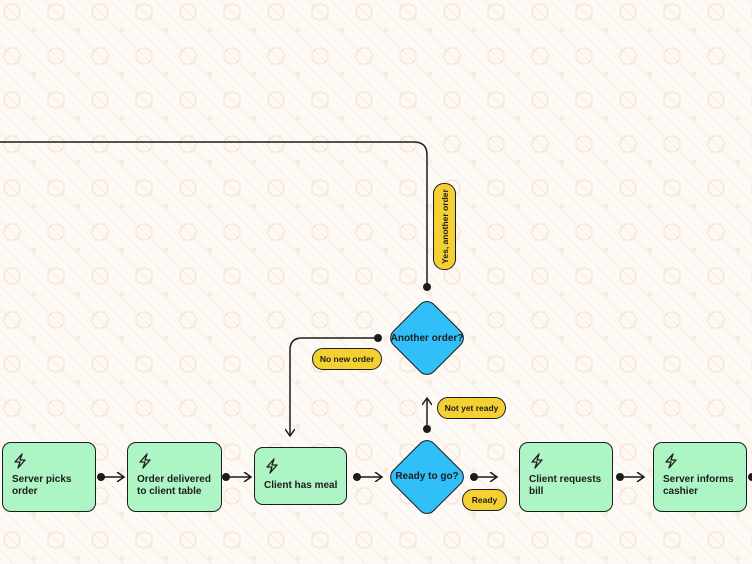 The width and height of the screenshot is (752, 564). What do you see at coordinates (42, 485) in the screenshot?
I see `task-label: Server picks order` at bounding box center [42, 485].